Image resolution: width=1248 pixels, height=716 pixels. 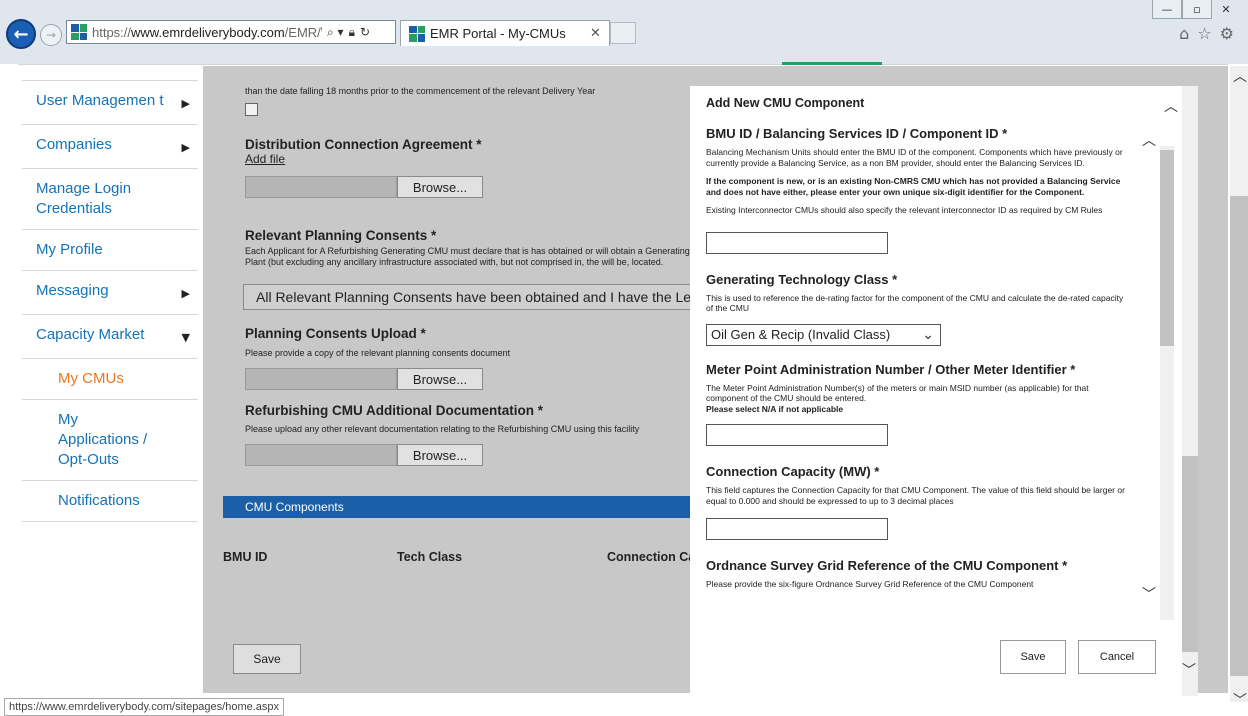 I want to click on modal-inner-scrollbar, so click(x=1167, y=383).